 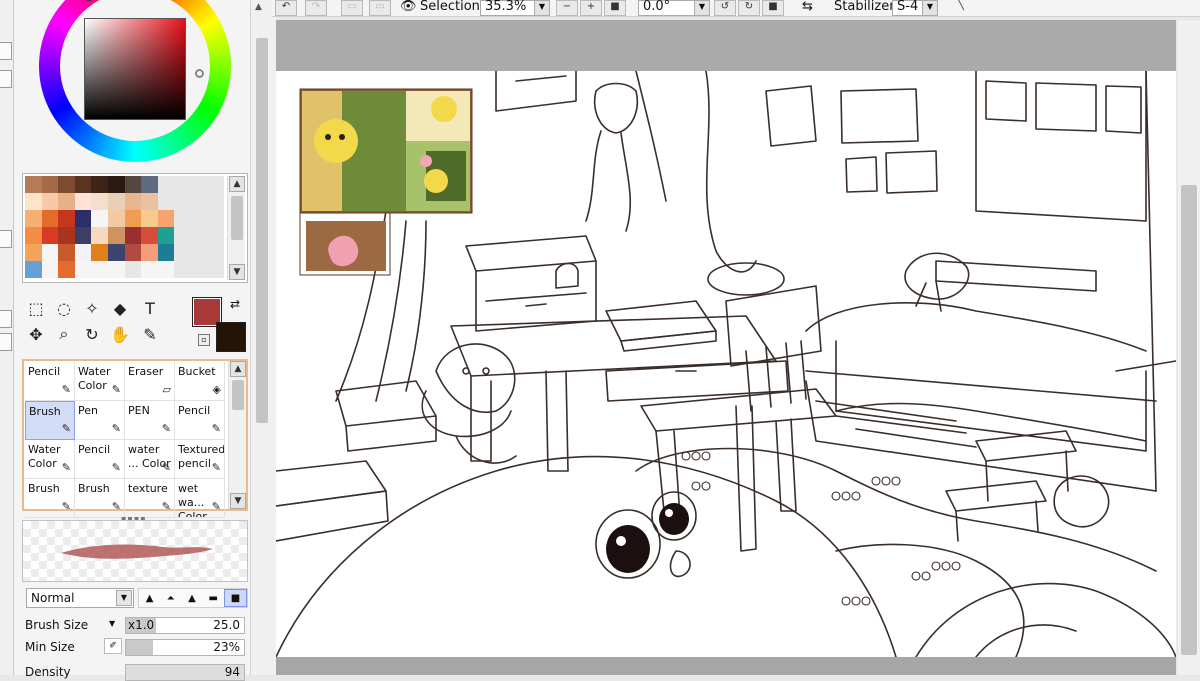 I want to click on rotate-right-icon: ↻, so click(x=749, y=8).